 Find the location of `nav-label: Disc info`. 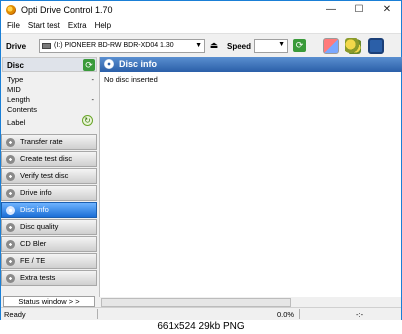

nav-label: Disc info is located at coordinates (34, 209).